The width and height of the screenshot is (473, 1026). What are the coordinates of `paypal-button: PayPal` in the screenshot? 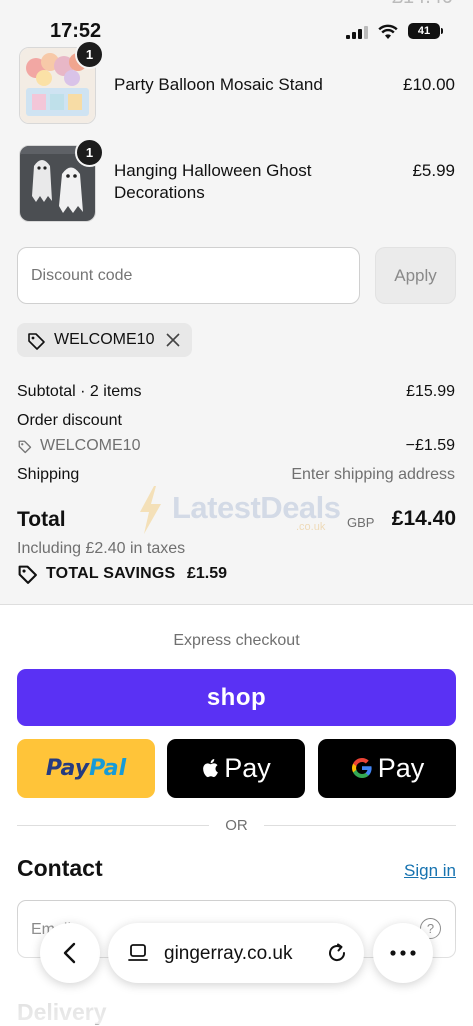 It's located at (86, 768).